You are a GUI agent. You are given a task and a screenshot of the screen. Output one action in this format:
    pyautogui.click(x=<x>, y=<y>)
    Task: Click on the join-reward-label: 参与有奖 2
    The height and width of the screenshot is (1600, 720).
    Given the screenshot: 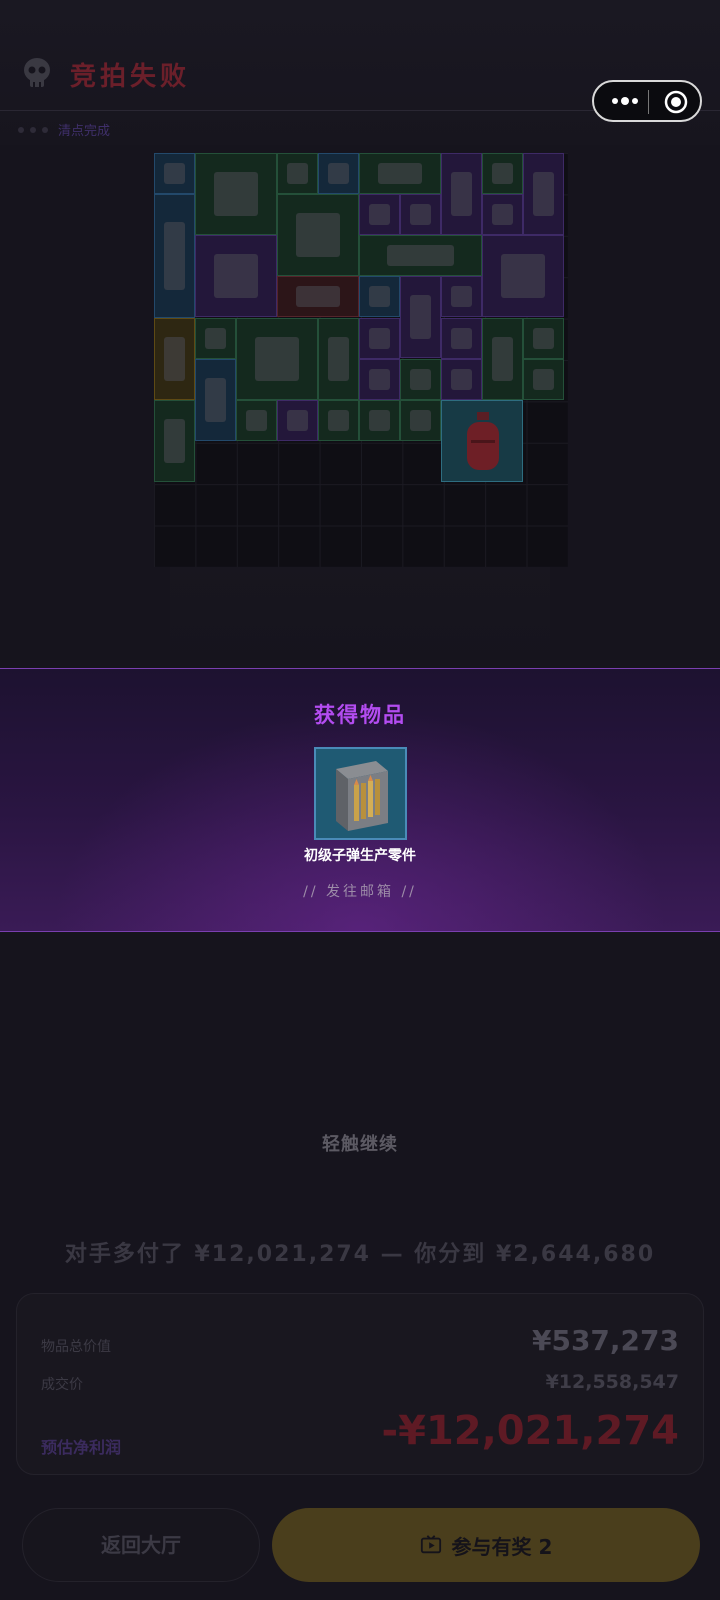 What is the action you would take?
    pyautogui.click(x=502, y=1546)
    